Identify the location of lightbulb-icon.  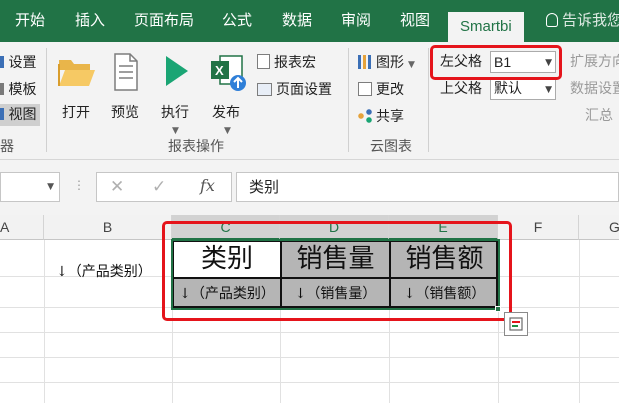
(552, 20).